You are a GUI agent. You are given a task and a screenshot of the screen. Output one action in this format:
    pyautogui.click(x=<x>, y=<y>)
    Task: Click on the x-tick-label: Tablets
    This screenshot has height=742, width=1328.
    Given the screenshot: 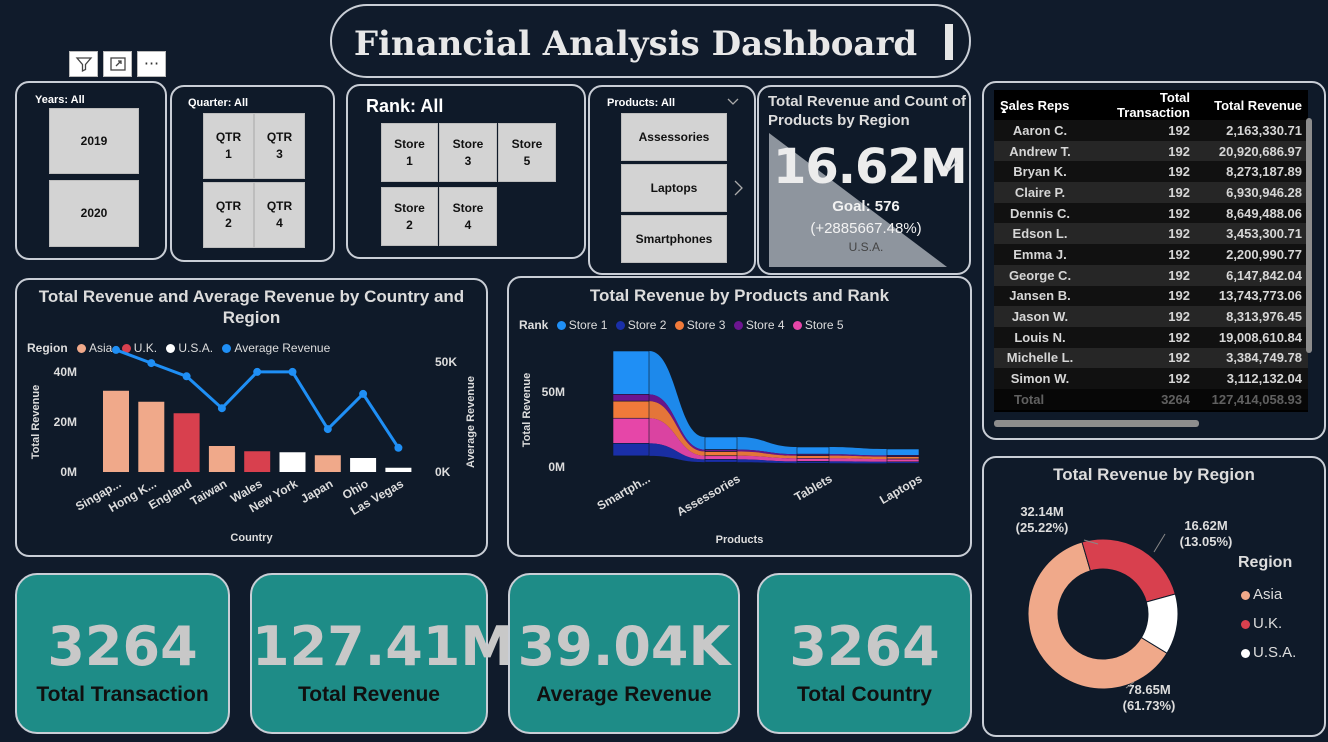 What is the action you would take?
    pyautogui.click(x=813, y=487)
    